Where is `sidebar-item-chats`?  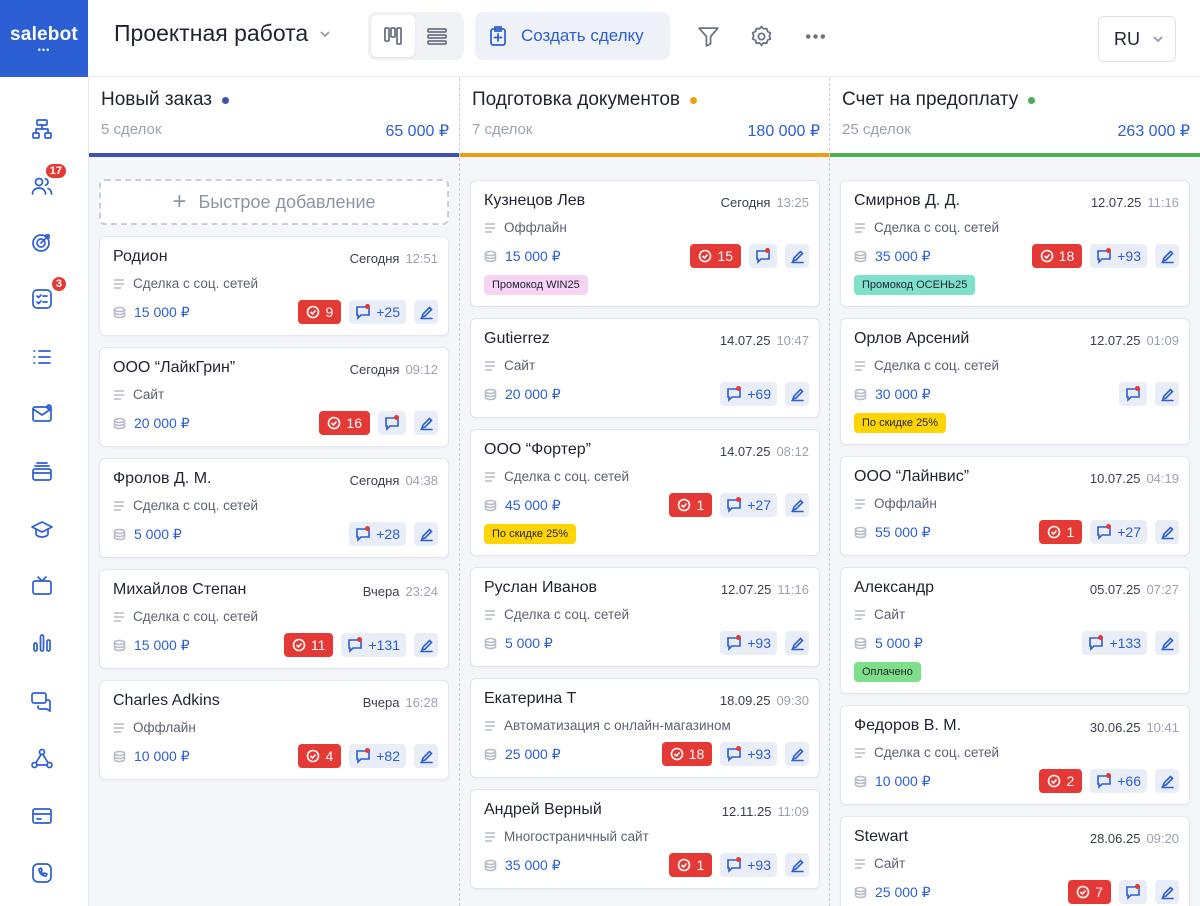 sidebar-item-chats is located at coordinates (42, 701).